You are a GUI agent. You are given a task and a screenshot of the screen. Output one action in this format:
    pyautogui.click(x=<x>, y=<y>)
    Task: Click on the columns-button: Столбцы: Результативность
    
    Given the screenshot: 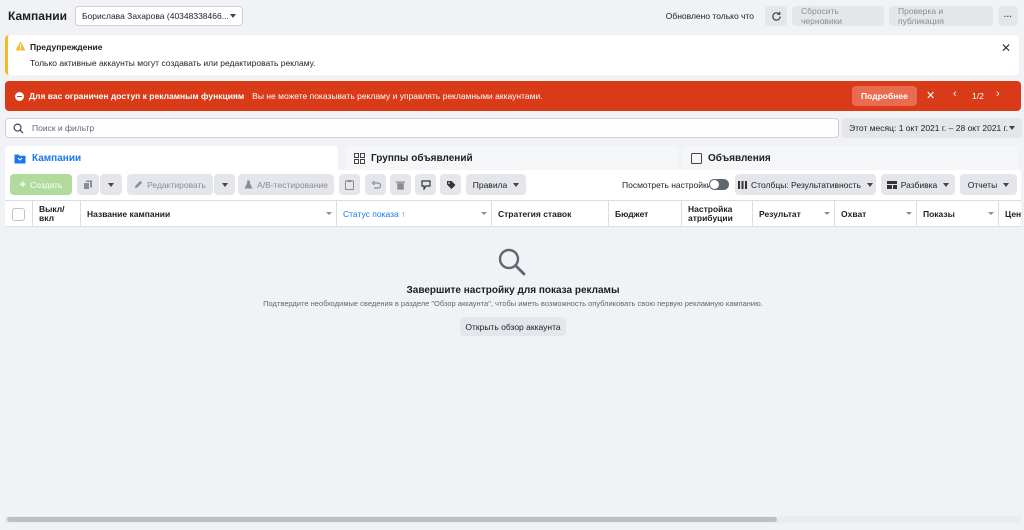 What is the action you would take?
    pyautogui.click(x=805, y=184)
    